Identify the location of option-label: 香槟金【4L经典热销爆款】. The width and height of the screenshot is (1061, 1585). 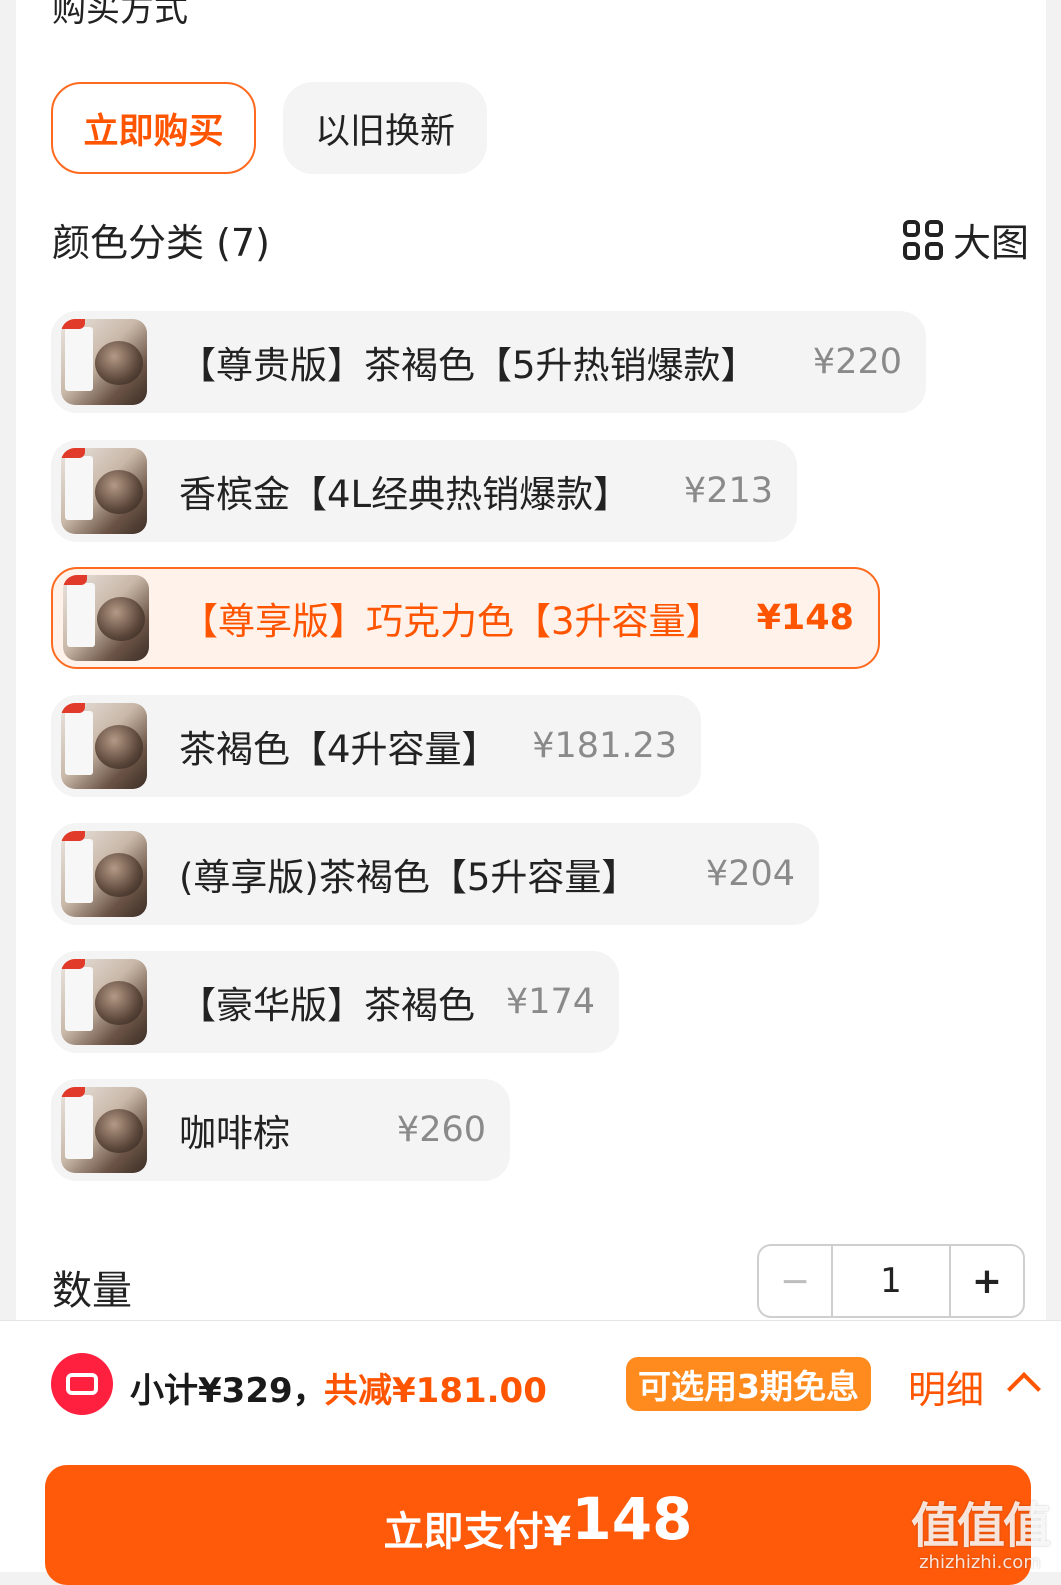
(405, 494).